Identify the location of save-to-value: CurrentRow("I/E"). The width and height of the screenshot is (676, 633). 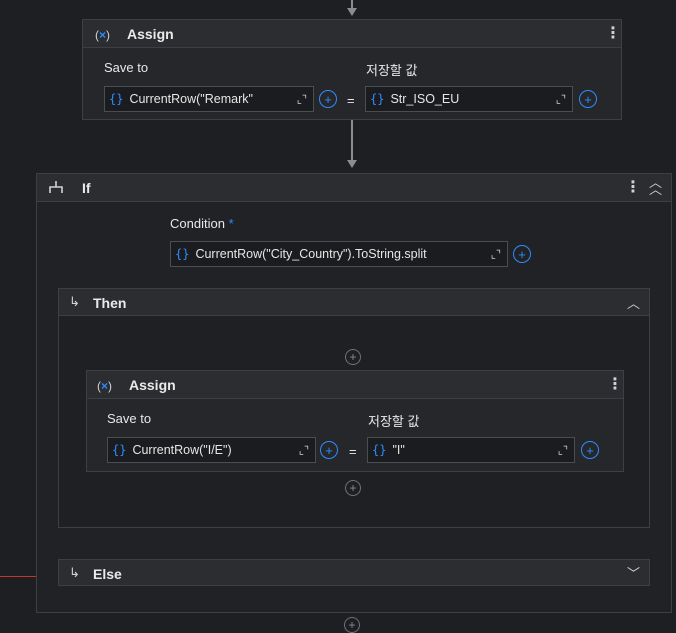
(182, 450).